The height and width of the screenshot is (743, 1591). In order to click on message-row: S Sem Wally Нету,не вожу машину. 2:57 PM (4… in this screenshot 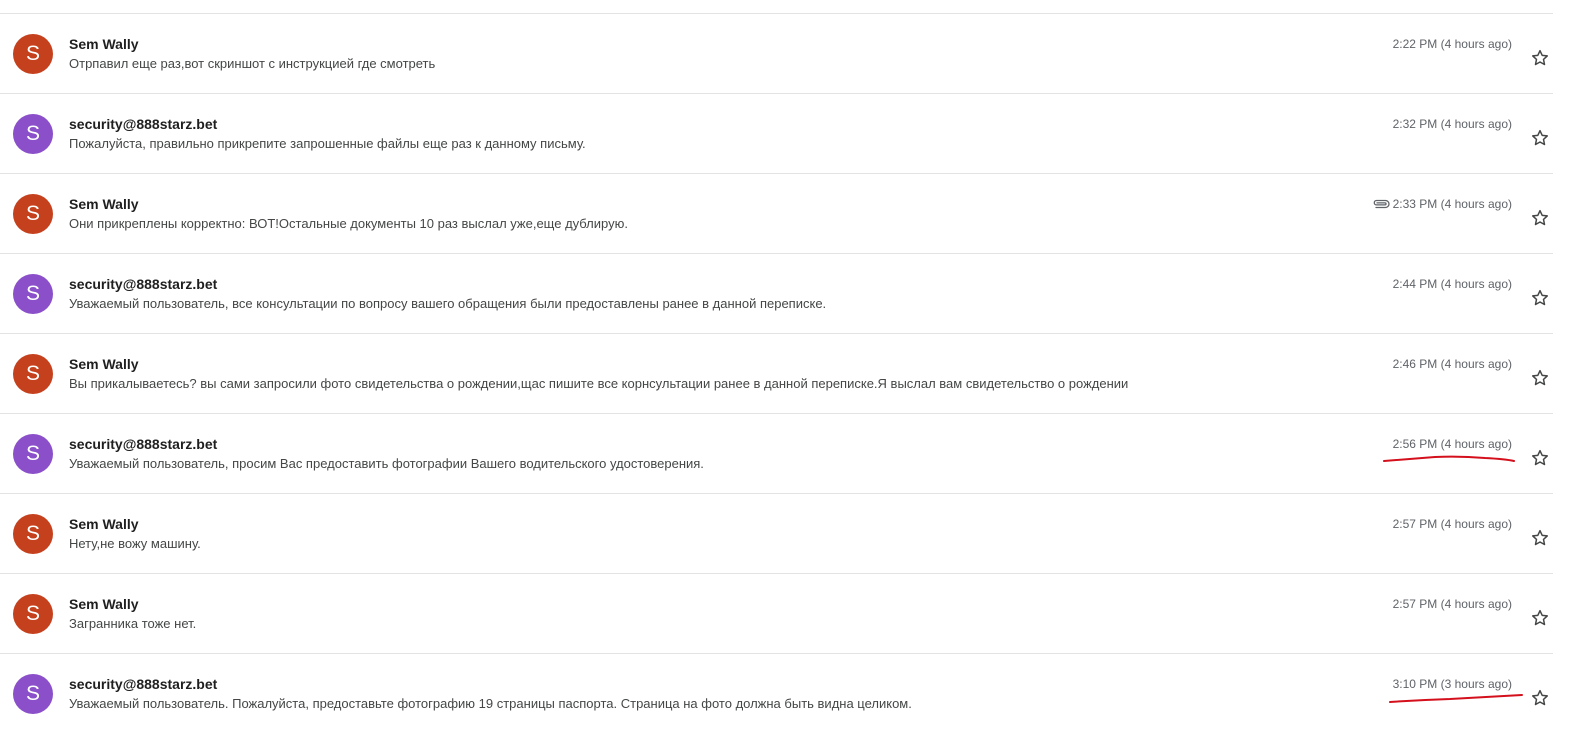, I will do `click(776, 534)`.